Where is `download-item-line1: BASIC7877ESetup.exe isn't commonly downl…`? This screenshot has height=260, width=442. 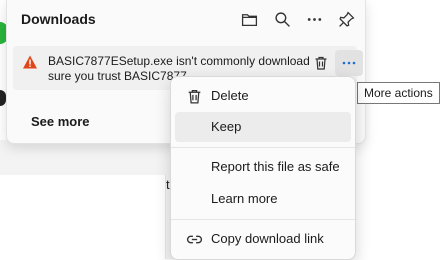 download-item-line1: BASIC7877ESetup.exe isn't commonly downl… is located at coordinates (179, 61).